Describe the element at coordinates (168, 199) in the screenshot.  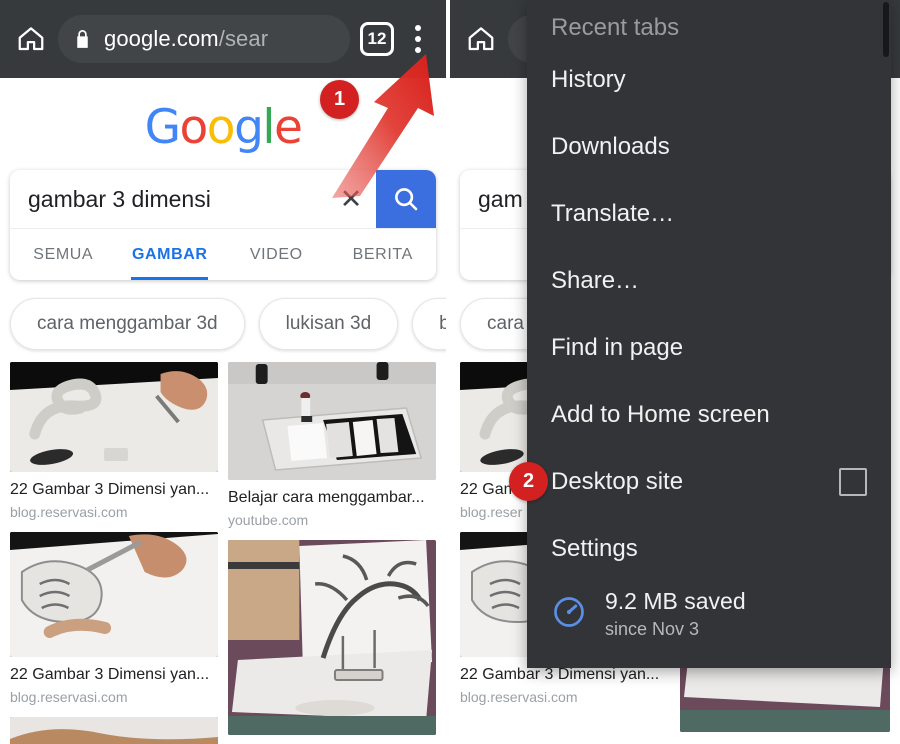
I see `search-input: gambar 3 dimensi` at that location.